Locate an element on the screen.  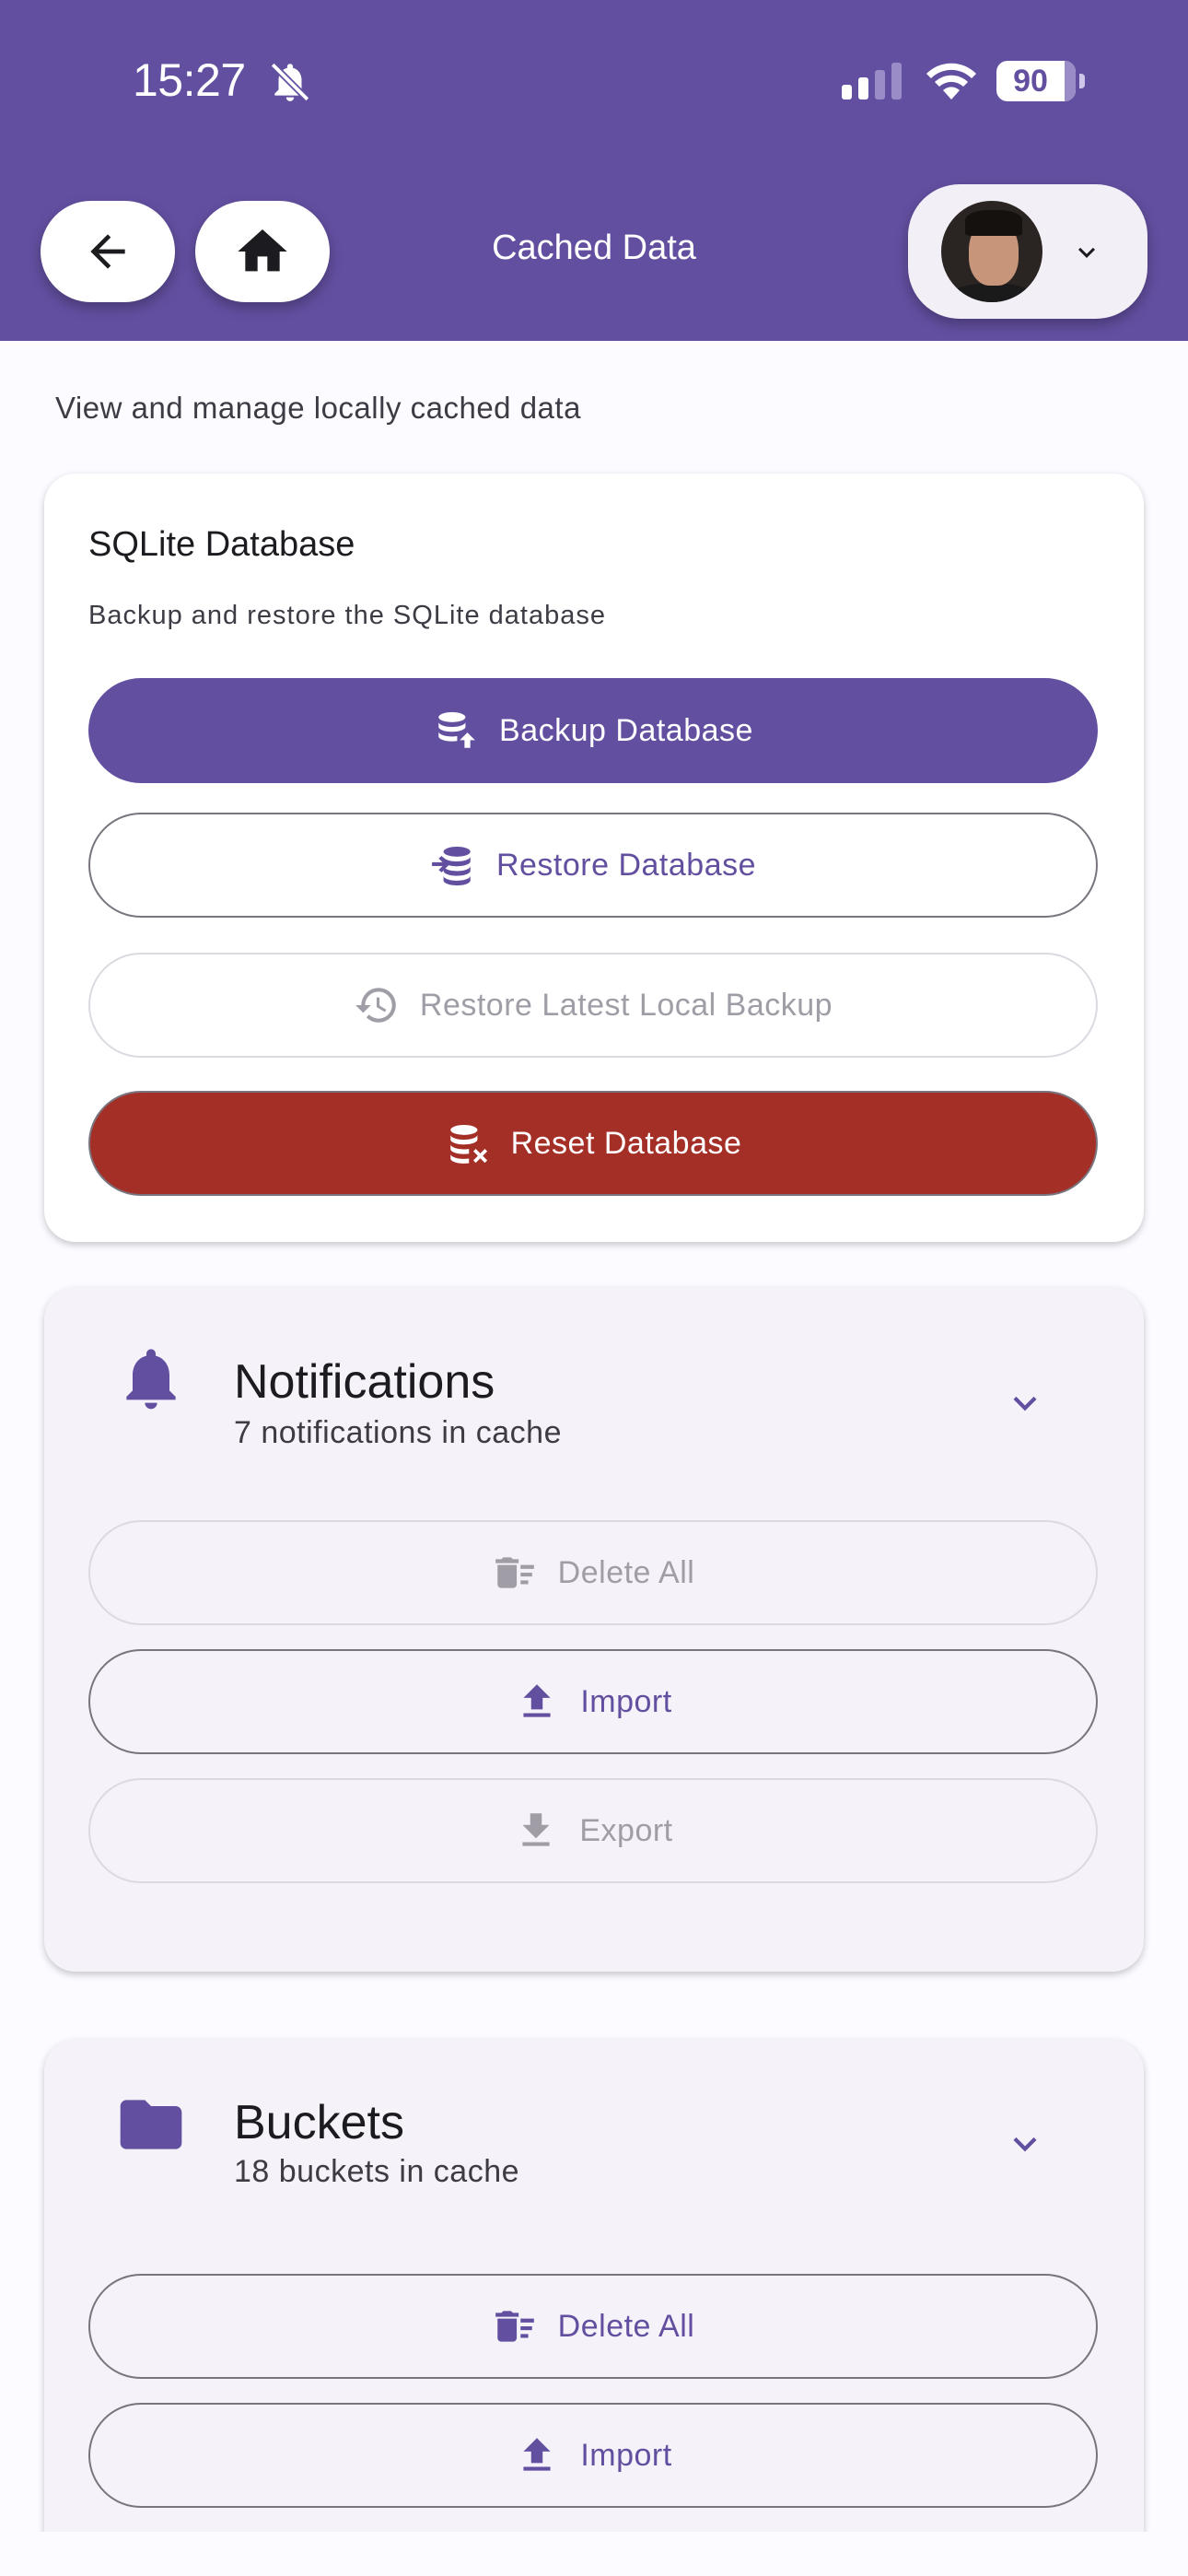
buckets-delete-all-label: Delete All is located at coordinates (626, 2326).